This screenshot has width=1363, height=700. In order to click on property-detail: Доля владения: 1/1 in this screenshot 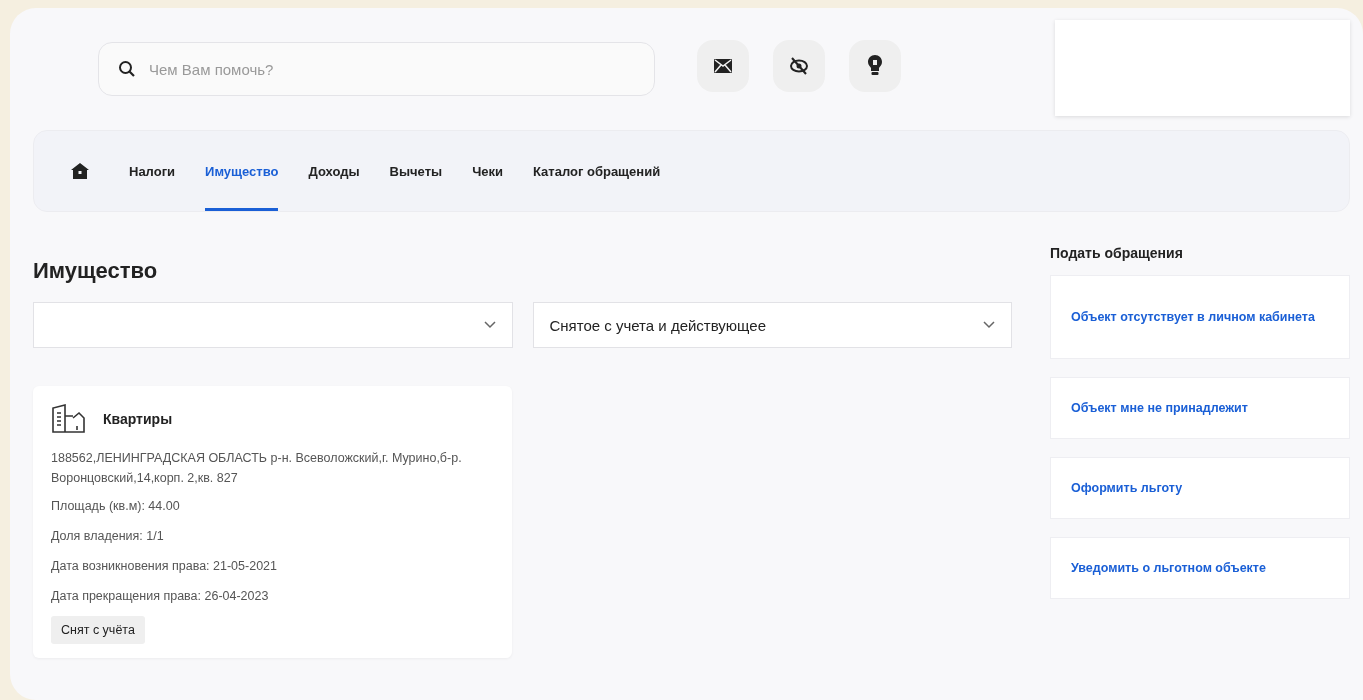, I will do `click(108, 536)`.